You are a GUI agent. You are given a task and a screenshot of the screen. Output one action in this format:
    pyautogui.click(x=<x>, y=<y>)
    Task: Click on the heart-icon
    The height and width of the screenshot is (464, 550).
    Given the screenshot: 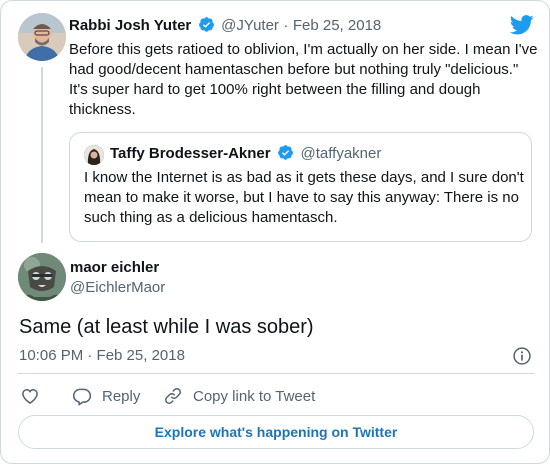 What is the action you would take?
    pyautogui.click(x=30, y=396)
    